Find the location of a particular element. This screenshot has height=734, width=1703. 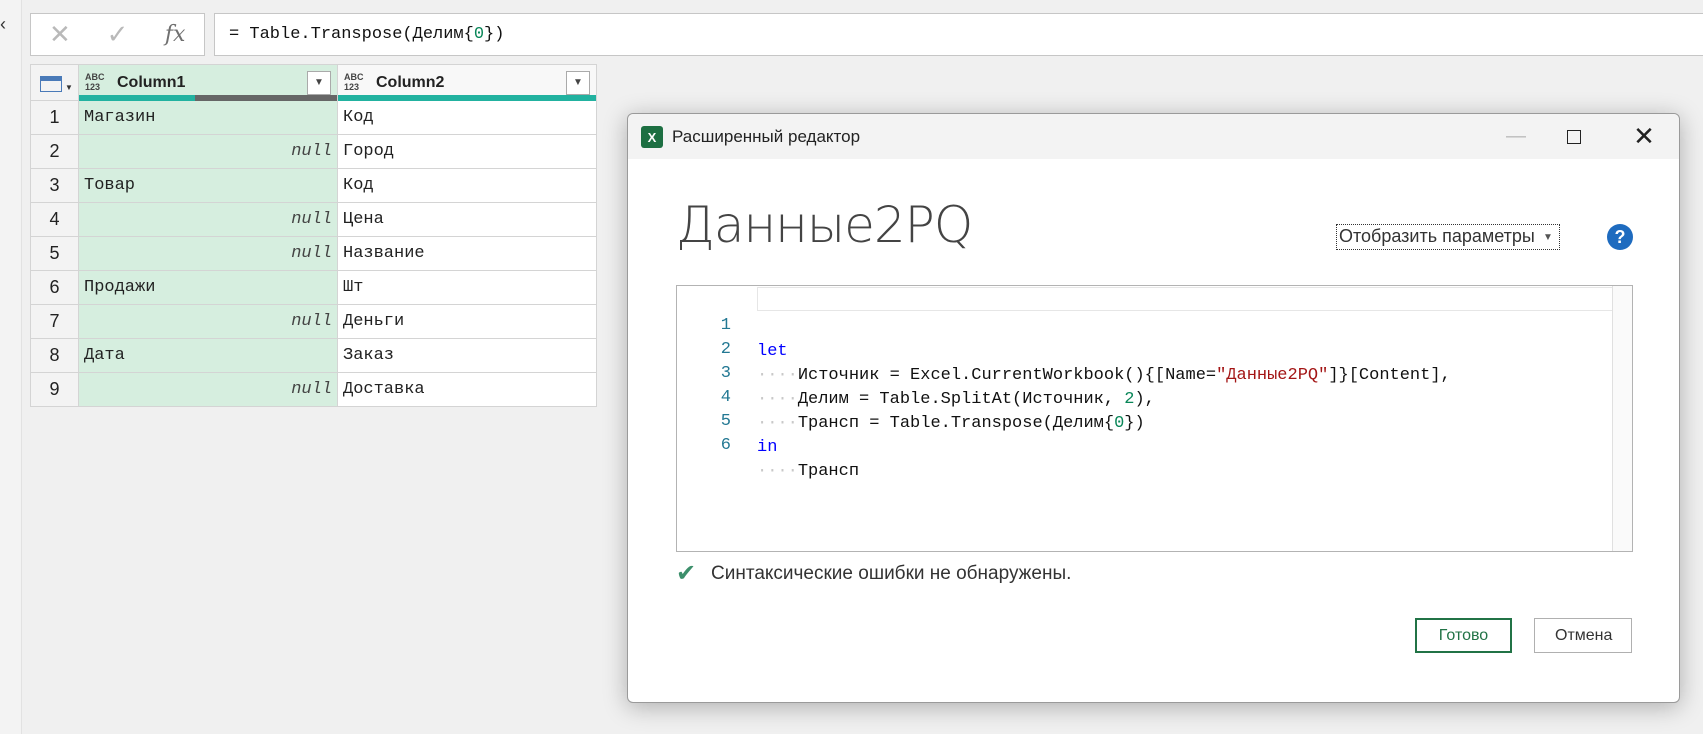

table-row: 8 Дата Заказ is located at coordinates (313, 355).